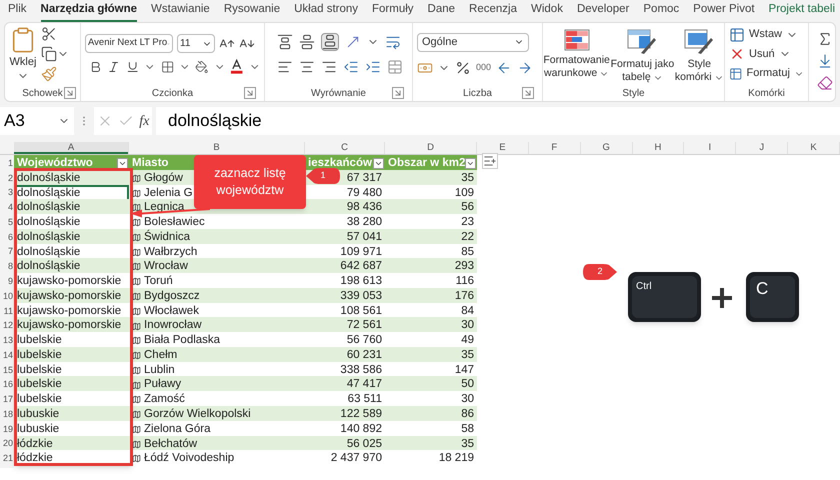  I want to click on underline-icon, so click(133, 67).